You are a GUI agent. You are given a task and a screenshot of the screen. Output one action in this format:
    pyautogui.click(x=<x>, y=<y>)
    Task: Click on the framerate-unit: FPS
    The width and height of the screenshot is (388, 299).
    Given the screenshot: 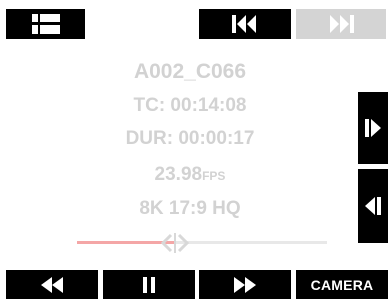 What is the action you would take?
    pyautogui.click(x=214, y=176)
    